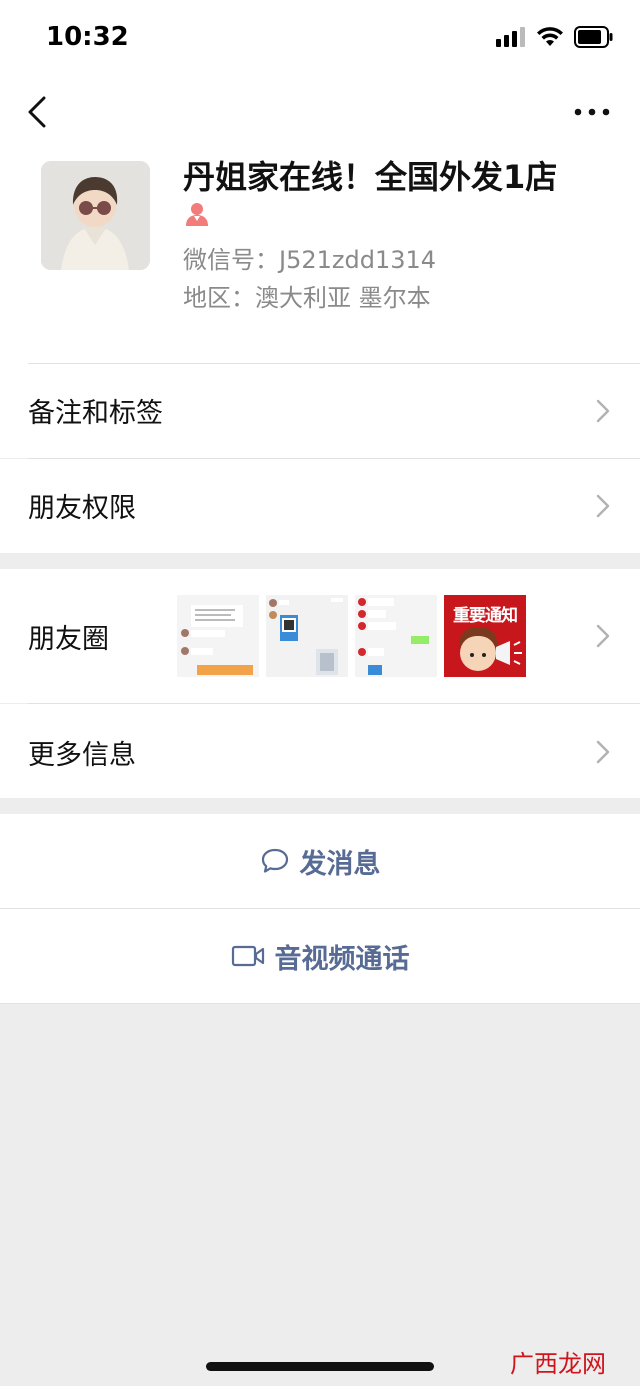 The width and height of the screenshot is (640, 1386). What do you see at coordinates (82, 755) in the screenshot?
I see `more-info-label: 更多信息` at bounding box center [82, 755].